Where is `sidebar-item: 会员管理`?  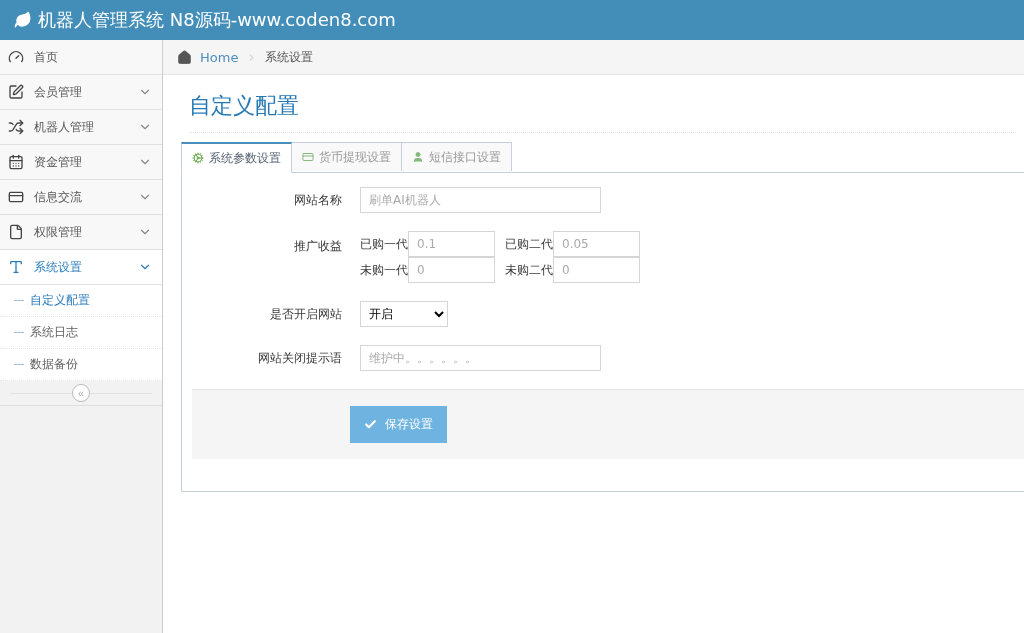
sidebar-item: 会员管理 is located at coordinates (81, 92).